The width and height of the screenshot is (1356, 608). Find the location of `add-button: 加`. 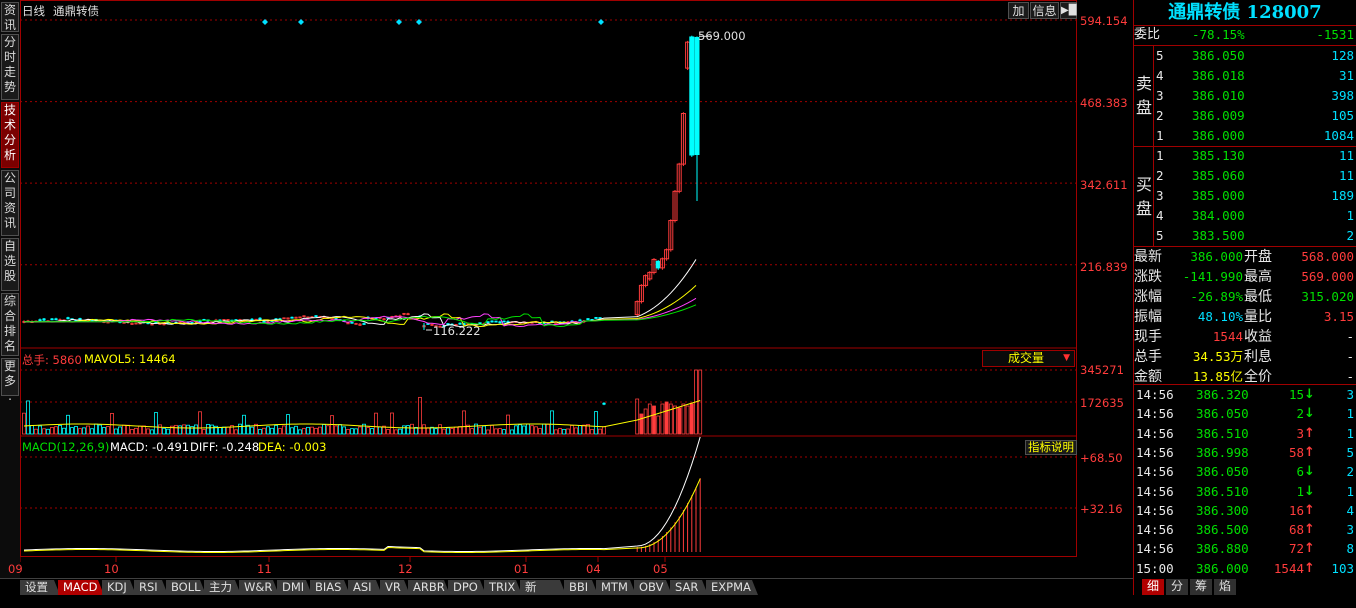

add-button: 加 is located at coordinates (1018, 10).